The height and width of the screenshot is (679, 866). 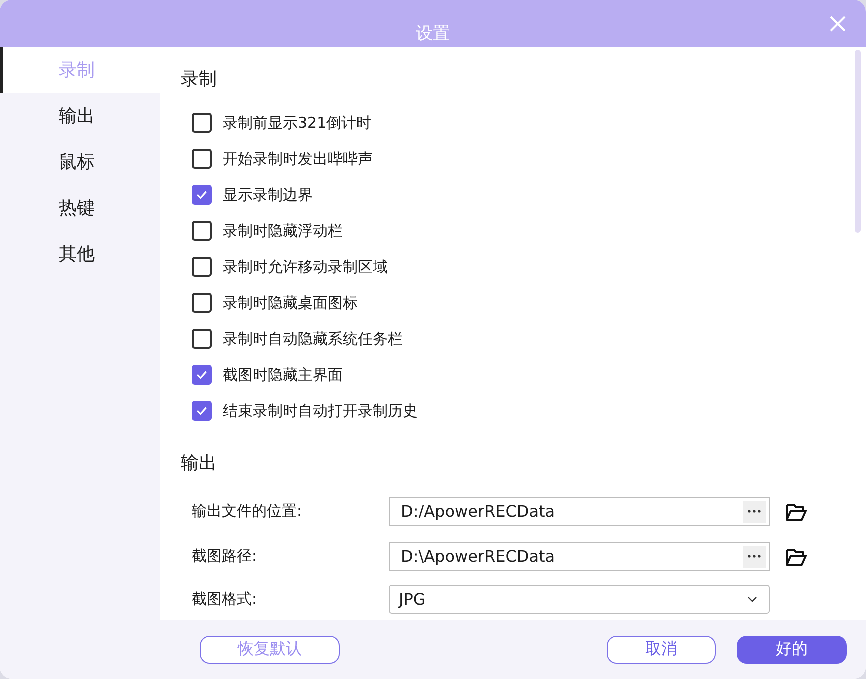 What do you see at coordinates (248, 511) in the screenshot?
I see `field-label: 输出文件的位置:` at bounding box center [248, 511].